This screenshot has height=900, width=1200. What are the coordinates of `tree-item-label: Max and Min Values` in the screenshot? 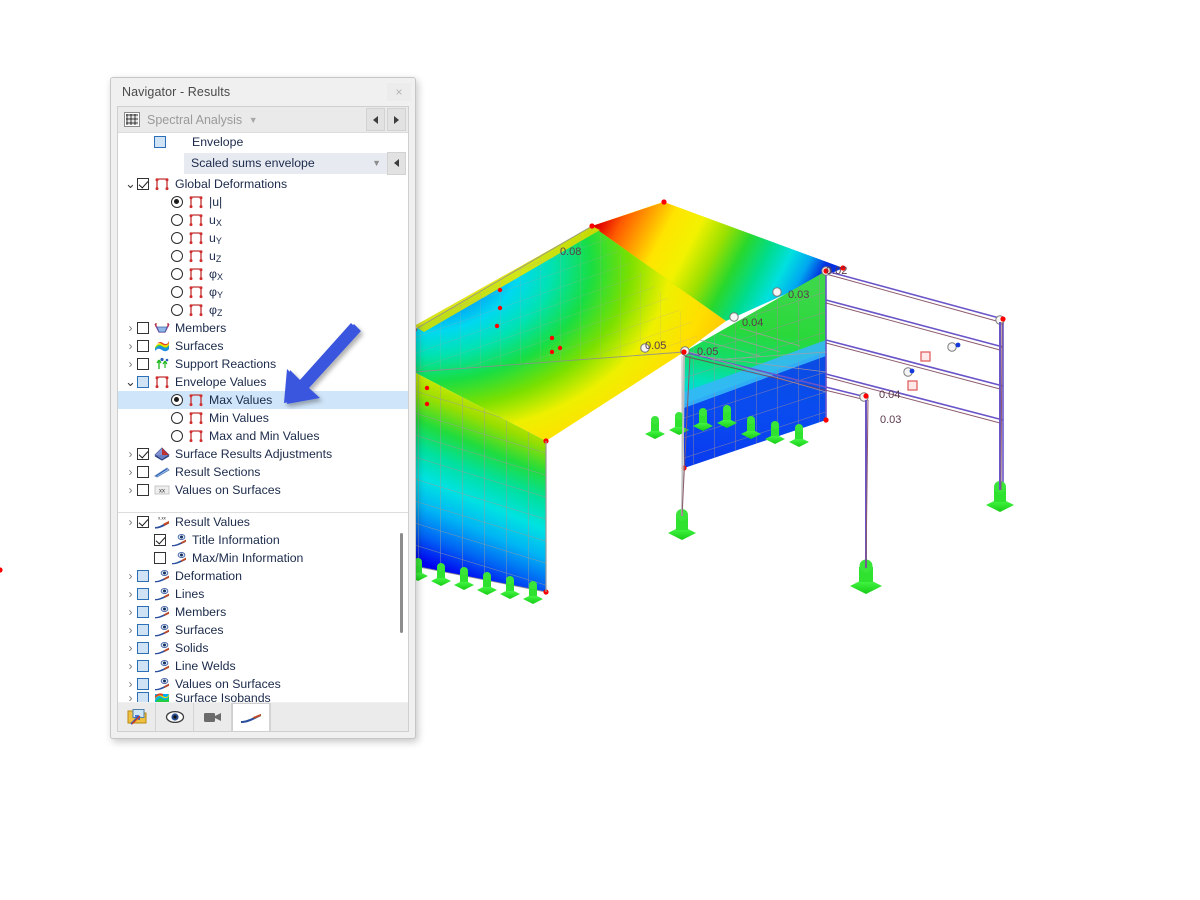 It's located at (264, 436).